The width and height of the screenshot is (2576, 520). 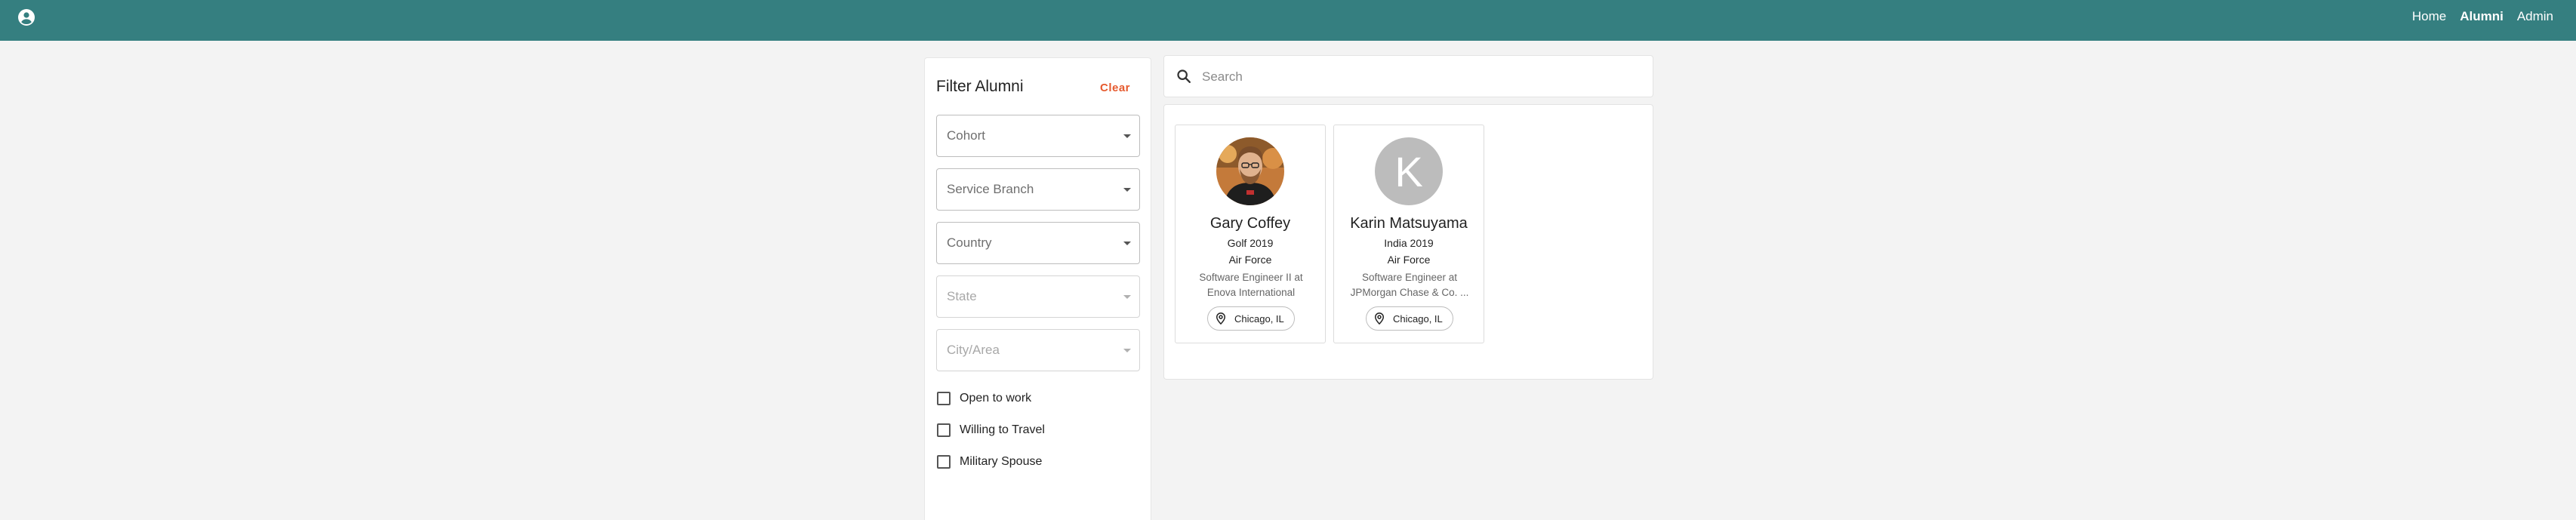 I want to click on country-select-label: Country, so click(x=969, y=243).